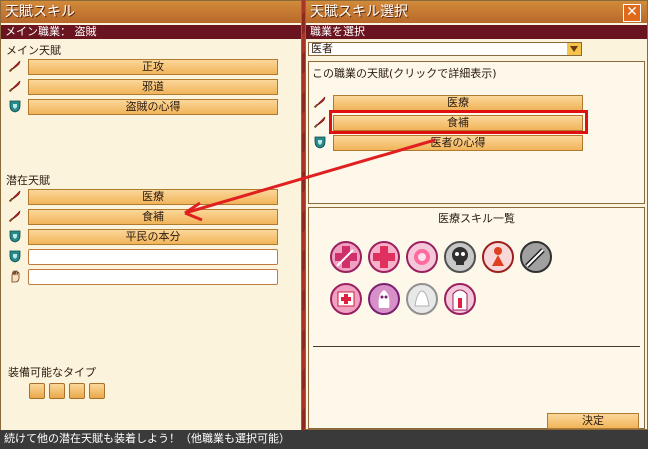 Image resolution: width=648 pixels, height=449 pixels. I want to click on figure-skill-icon, so click(498, 257).